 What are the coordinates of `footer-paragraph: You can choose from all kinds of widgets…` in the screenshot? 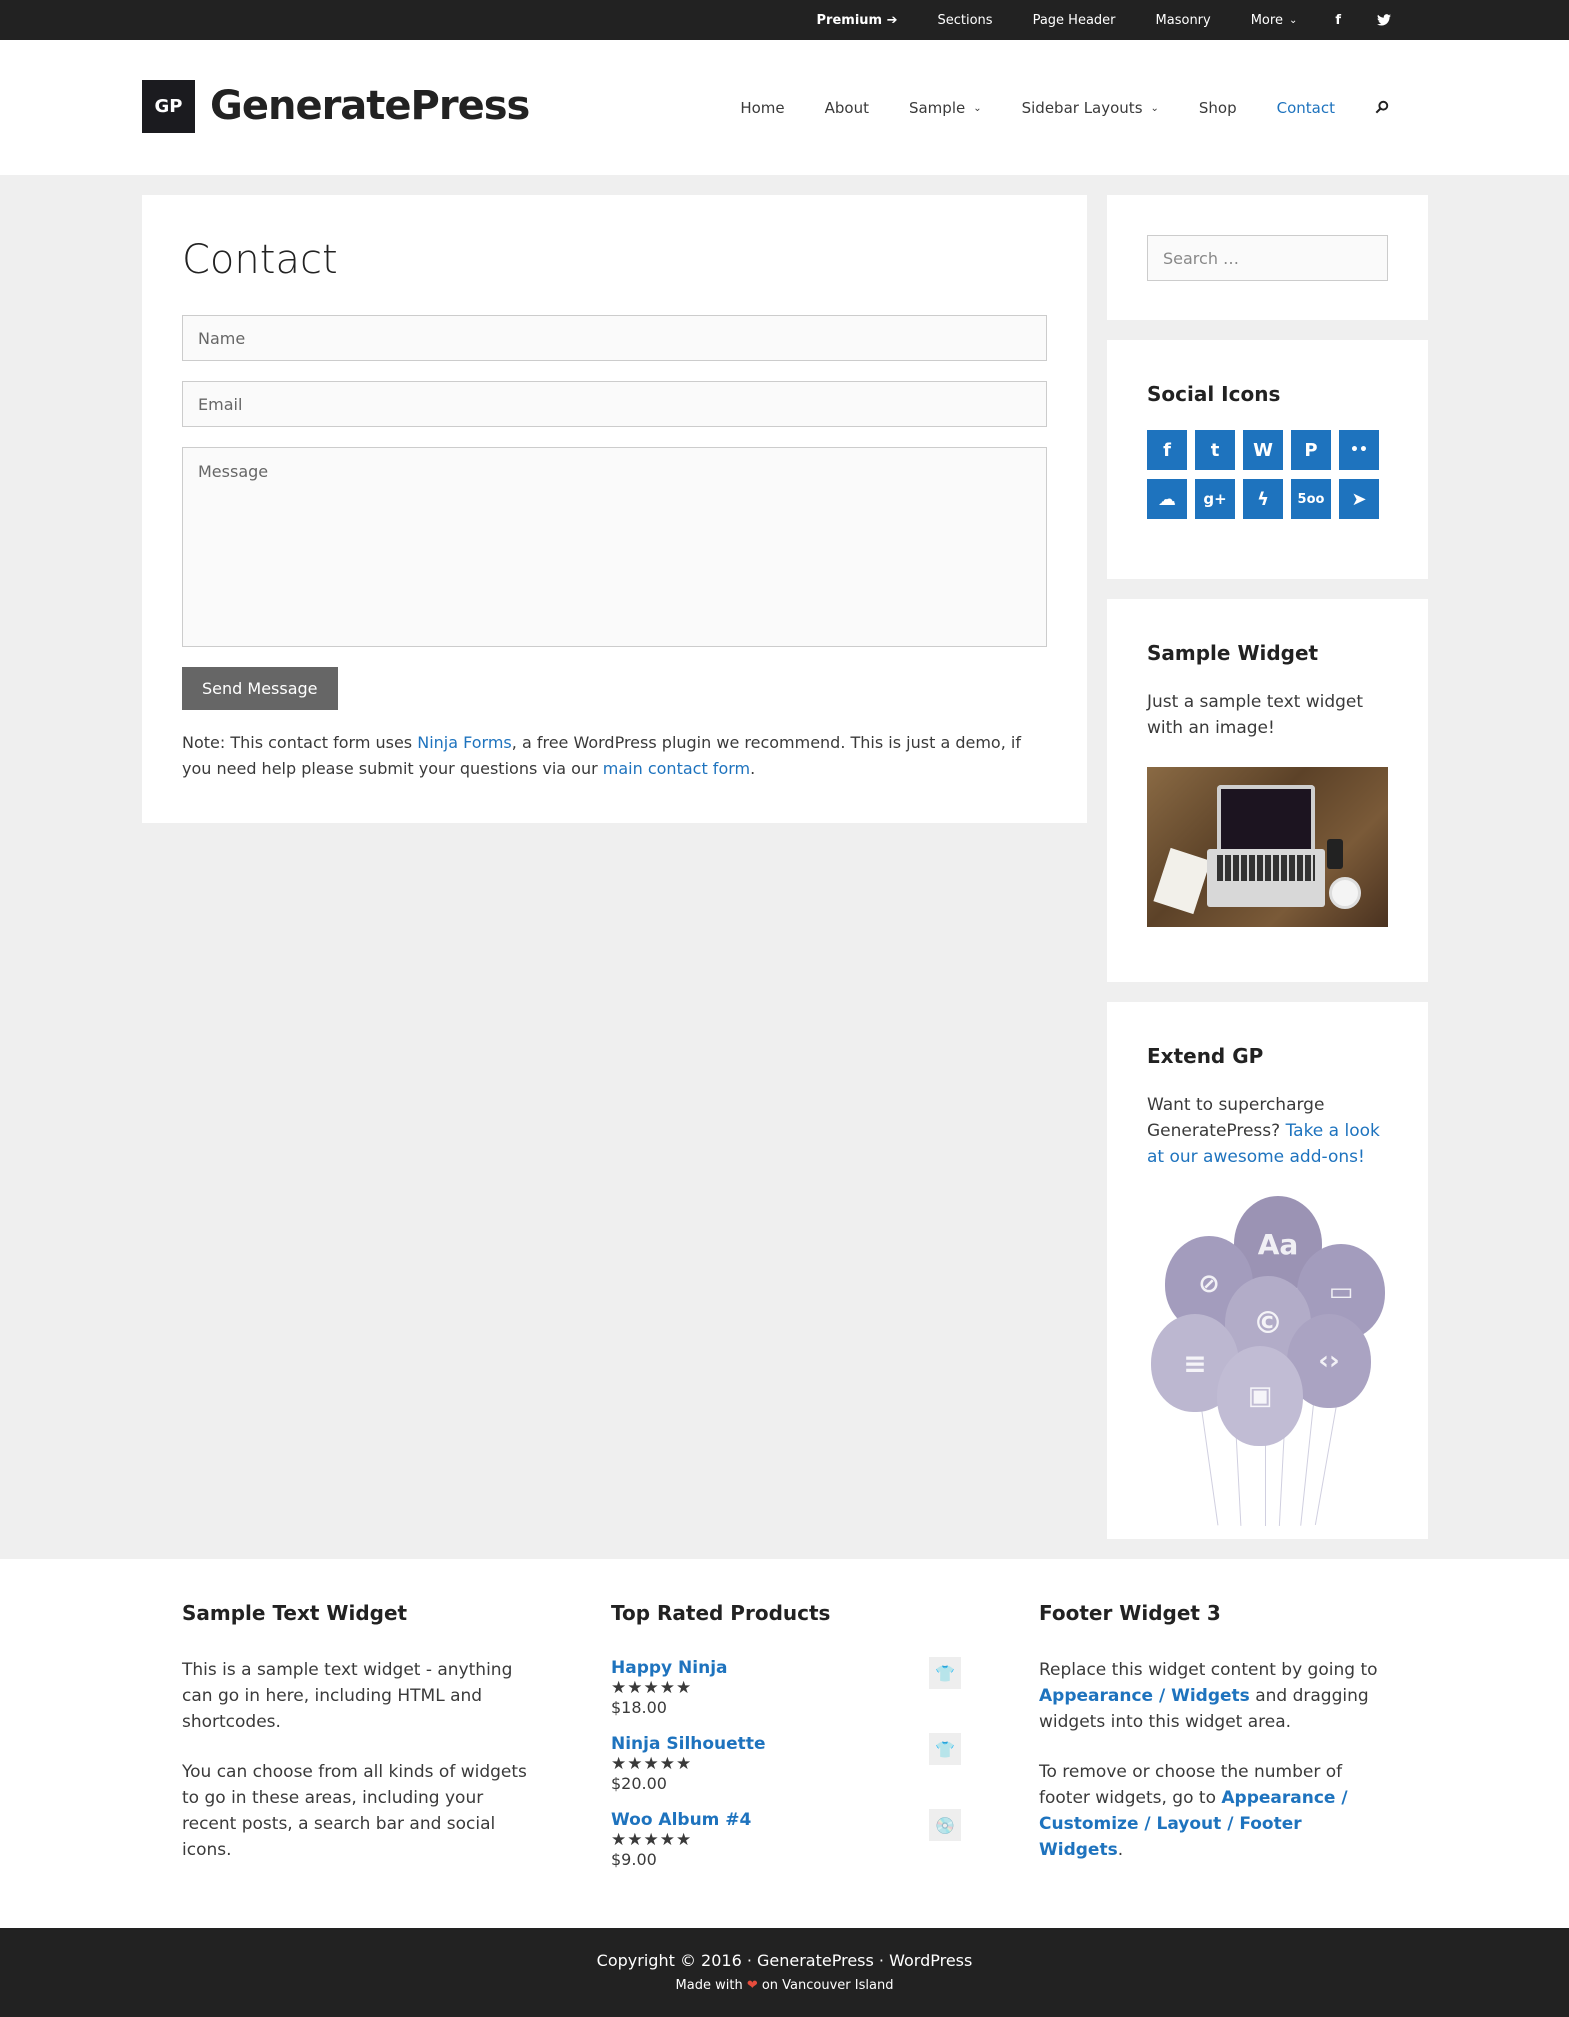 It's located at (354, 1811).